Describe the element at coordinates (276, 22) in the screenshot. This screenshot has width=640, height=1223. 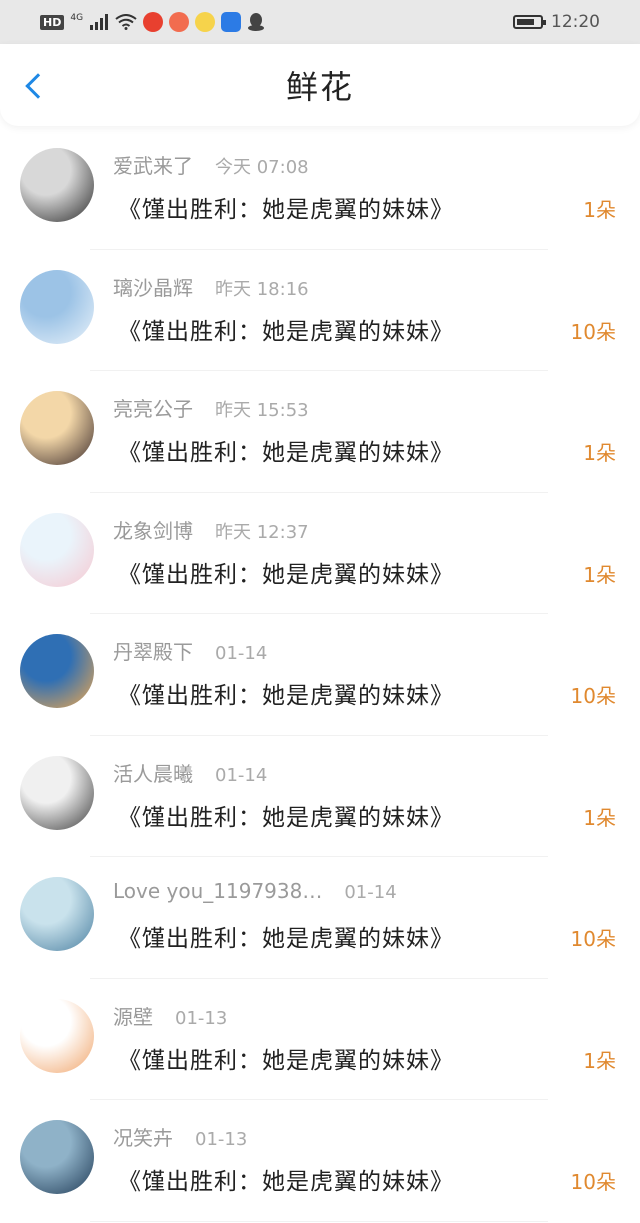
I see `status-left: HD 4G` at that location.